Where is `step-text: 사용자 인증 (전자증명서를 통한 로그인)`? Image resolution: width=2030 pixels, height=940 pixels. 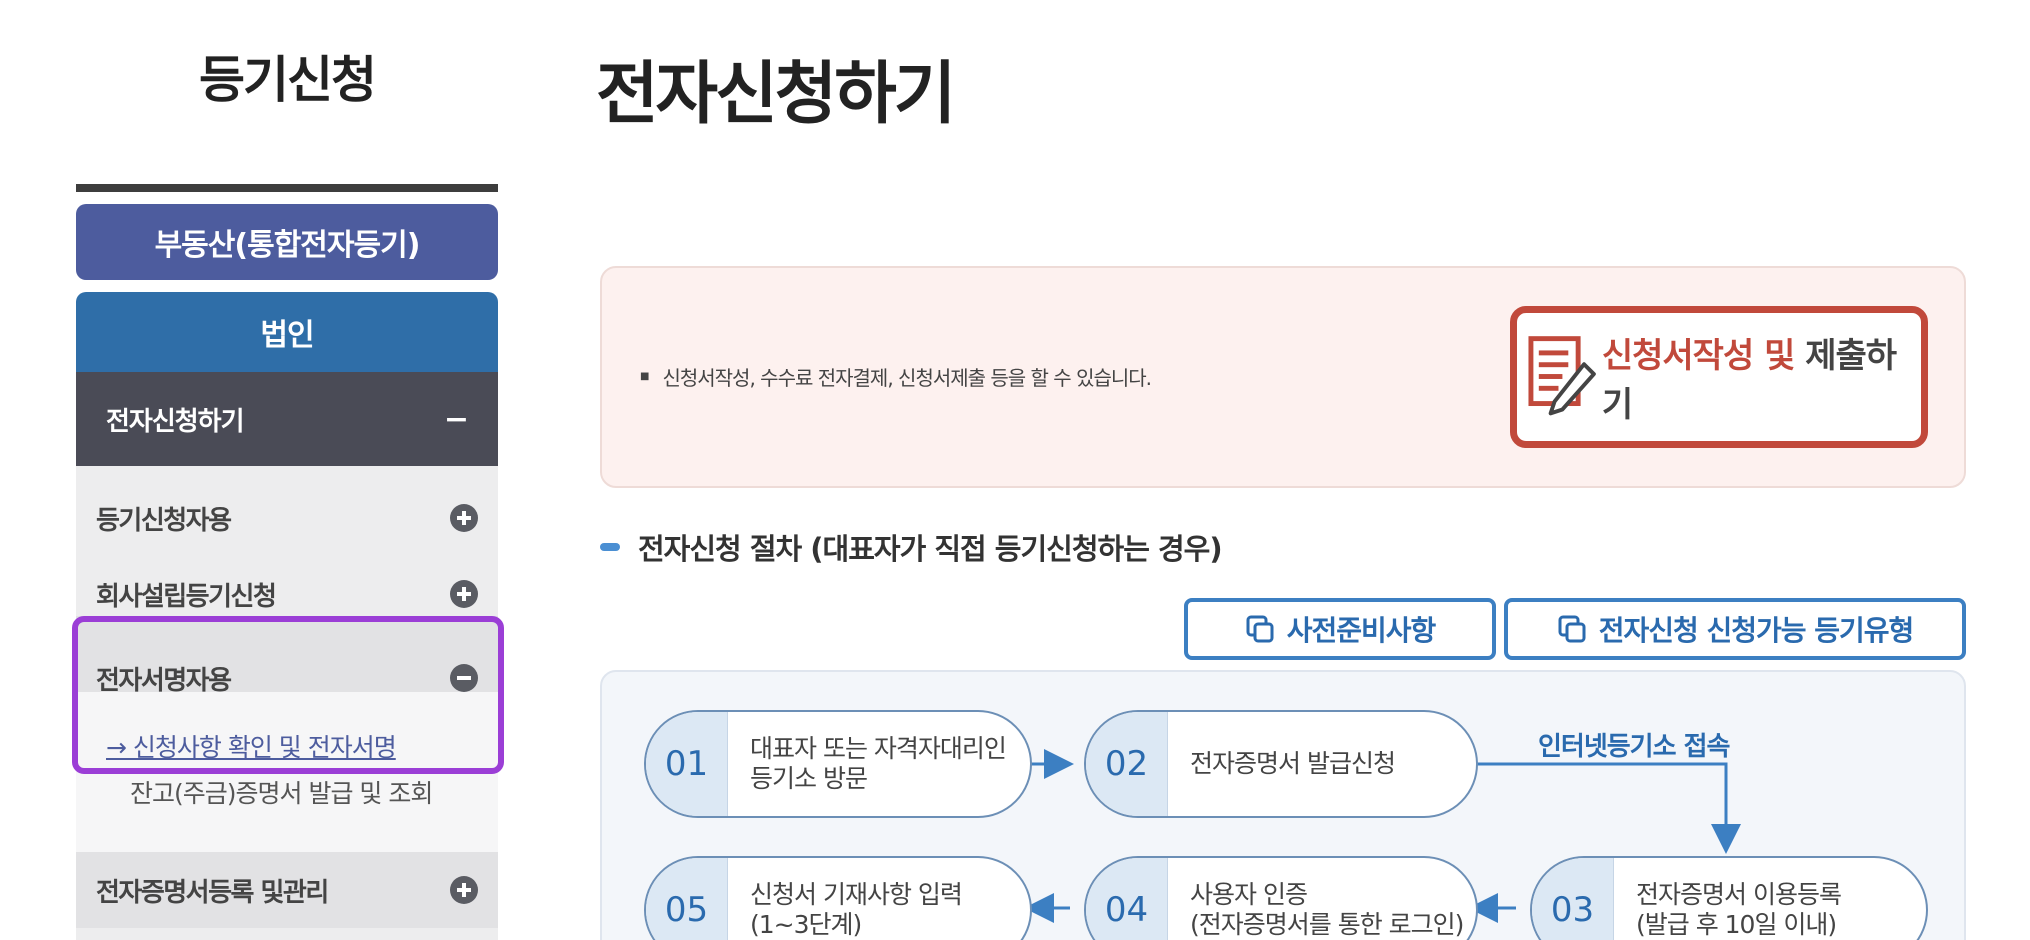 step-text: 사용자 인증 (전자증명서를 통한 로그인) is located at coordinates (1327, 909).